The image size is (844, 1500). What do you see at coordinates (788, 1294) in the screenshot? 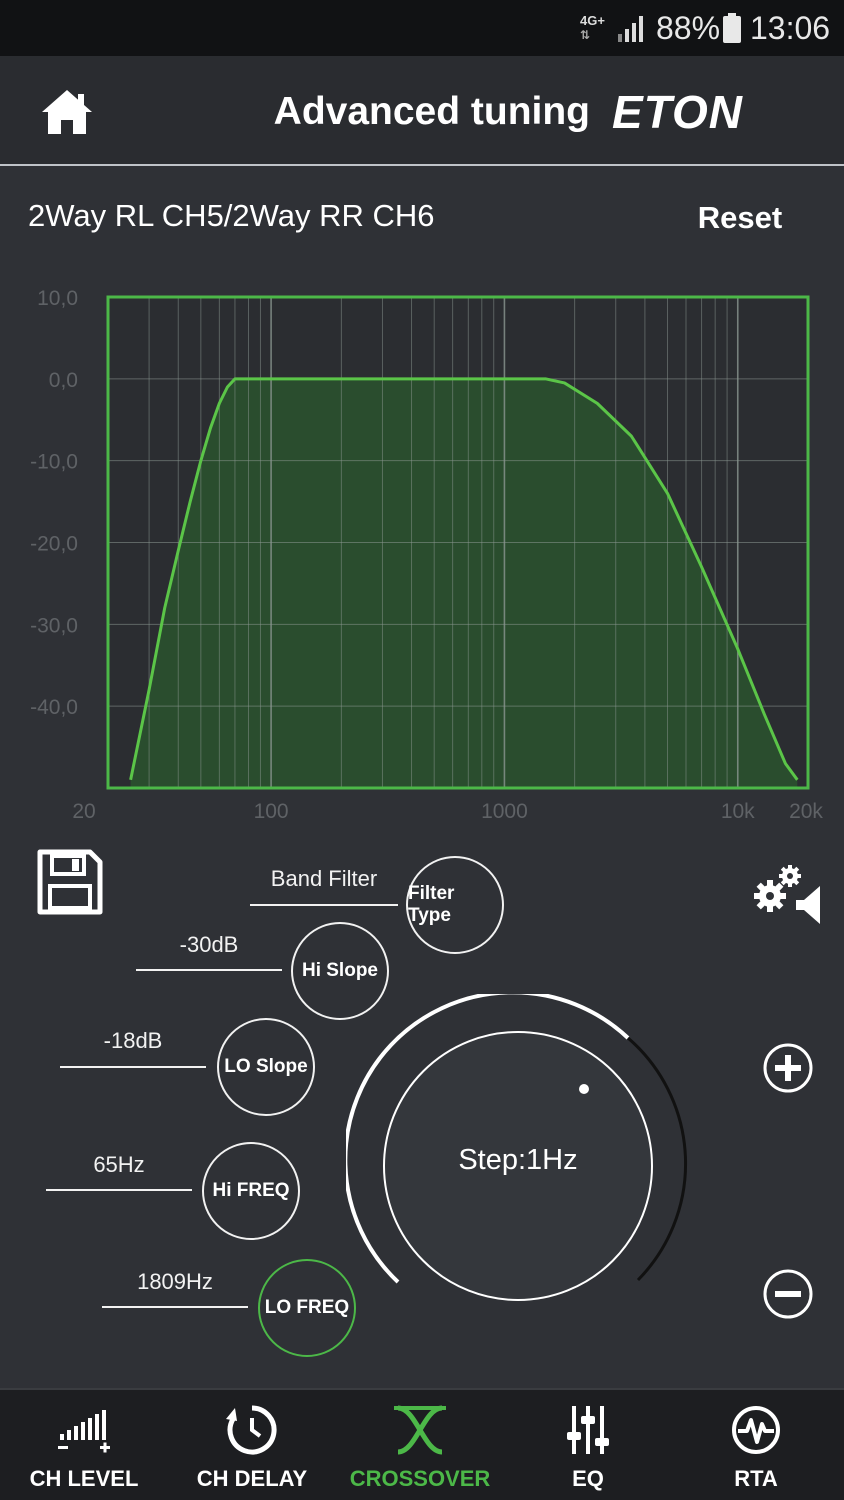
I see `minus-icon` at bounding box center [788, 1294].